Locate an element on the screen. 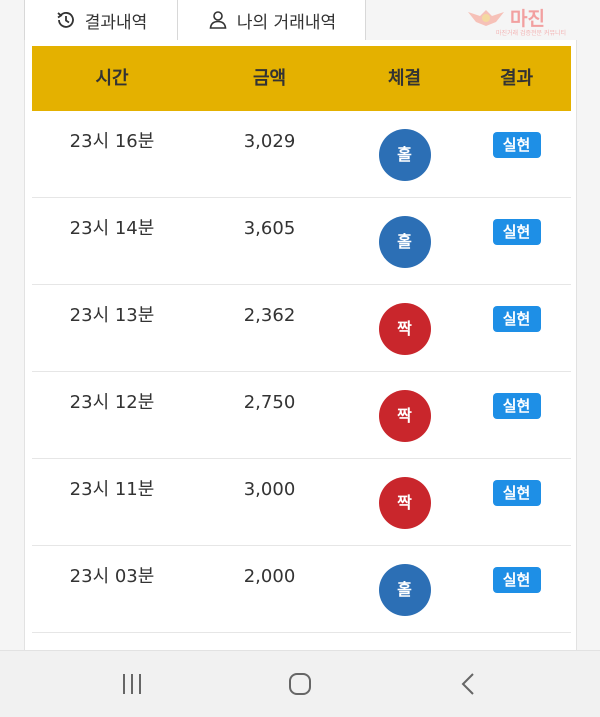 This screenshot has width=600, height=717. history-icon is located at coordinates (66, 20).